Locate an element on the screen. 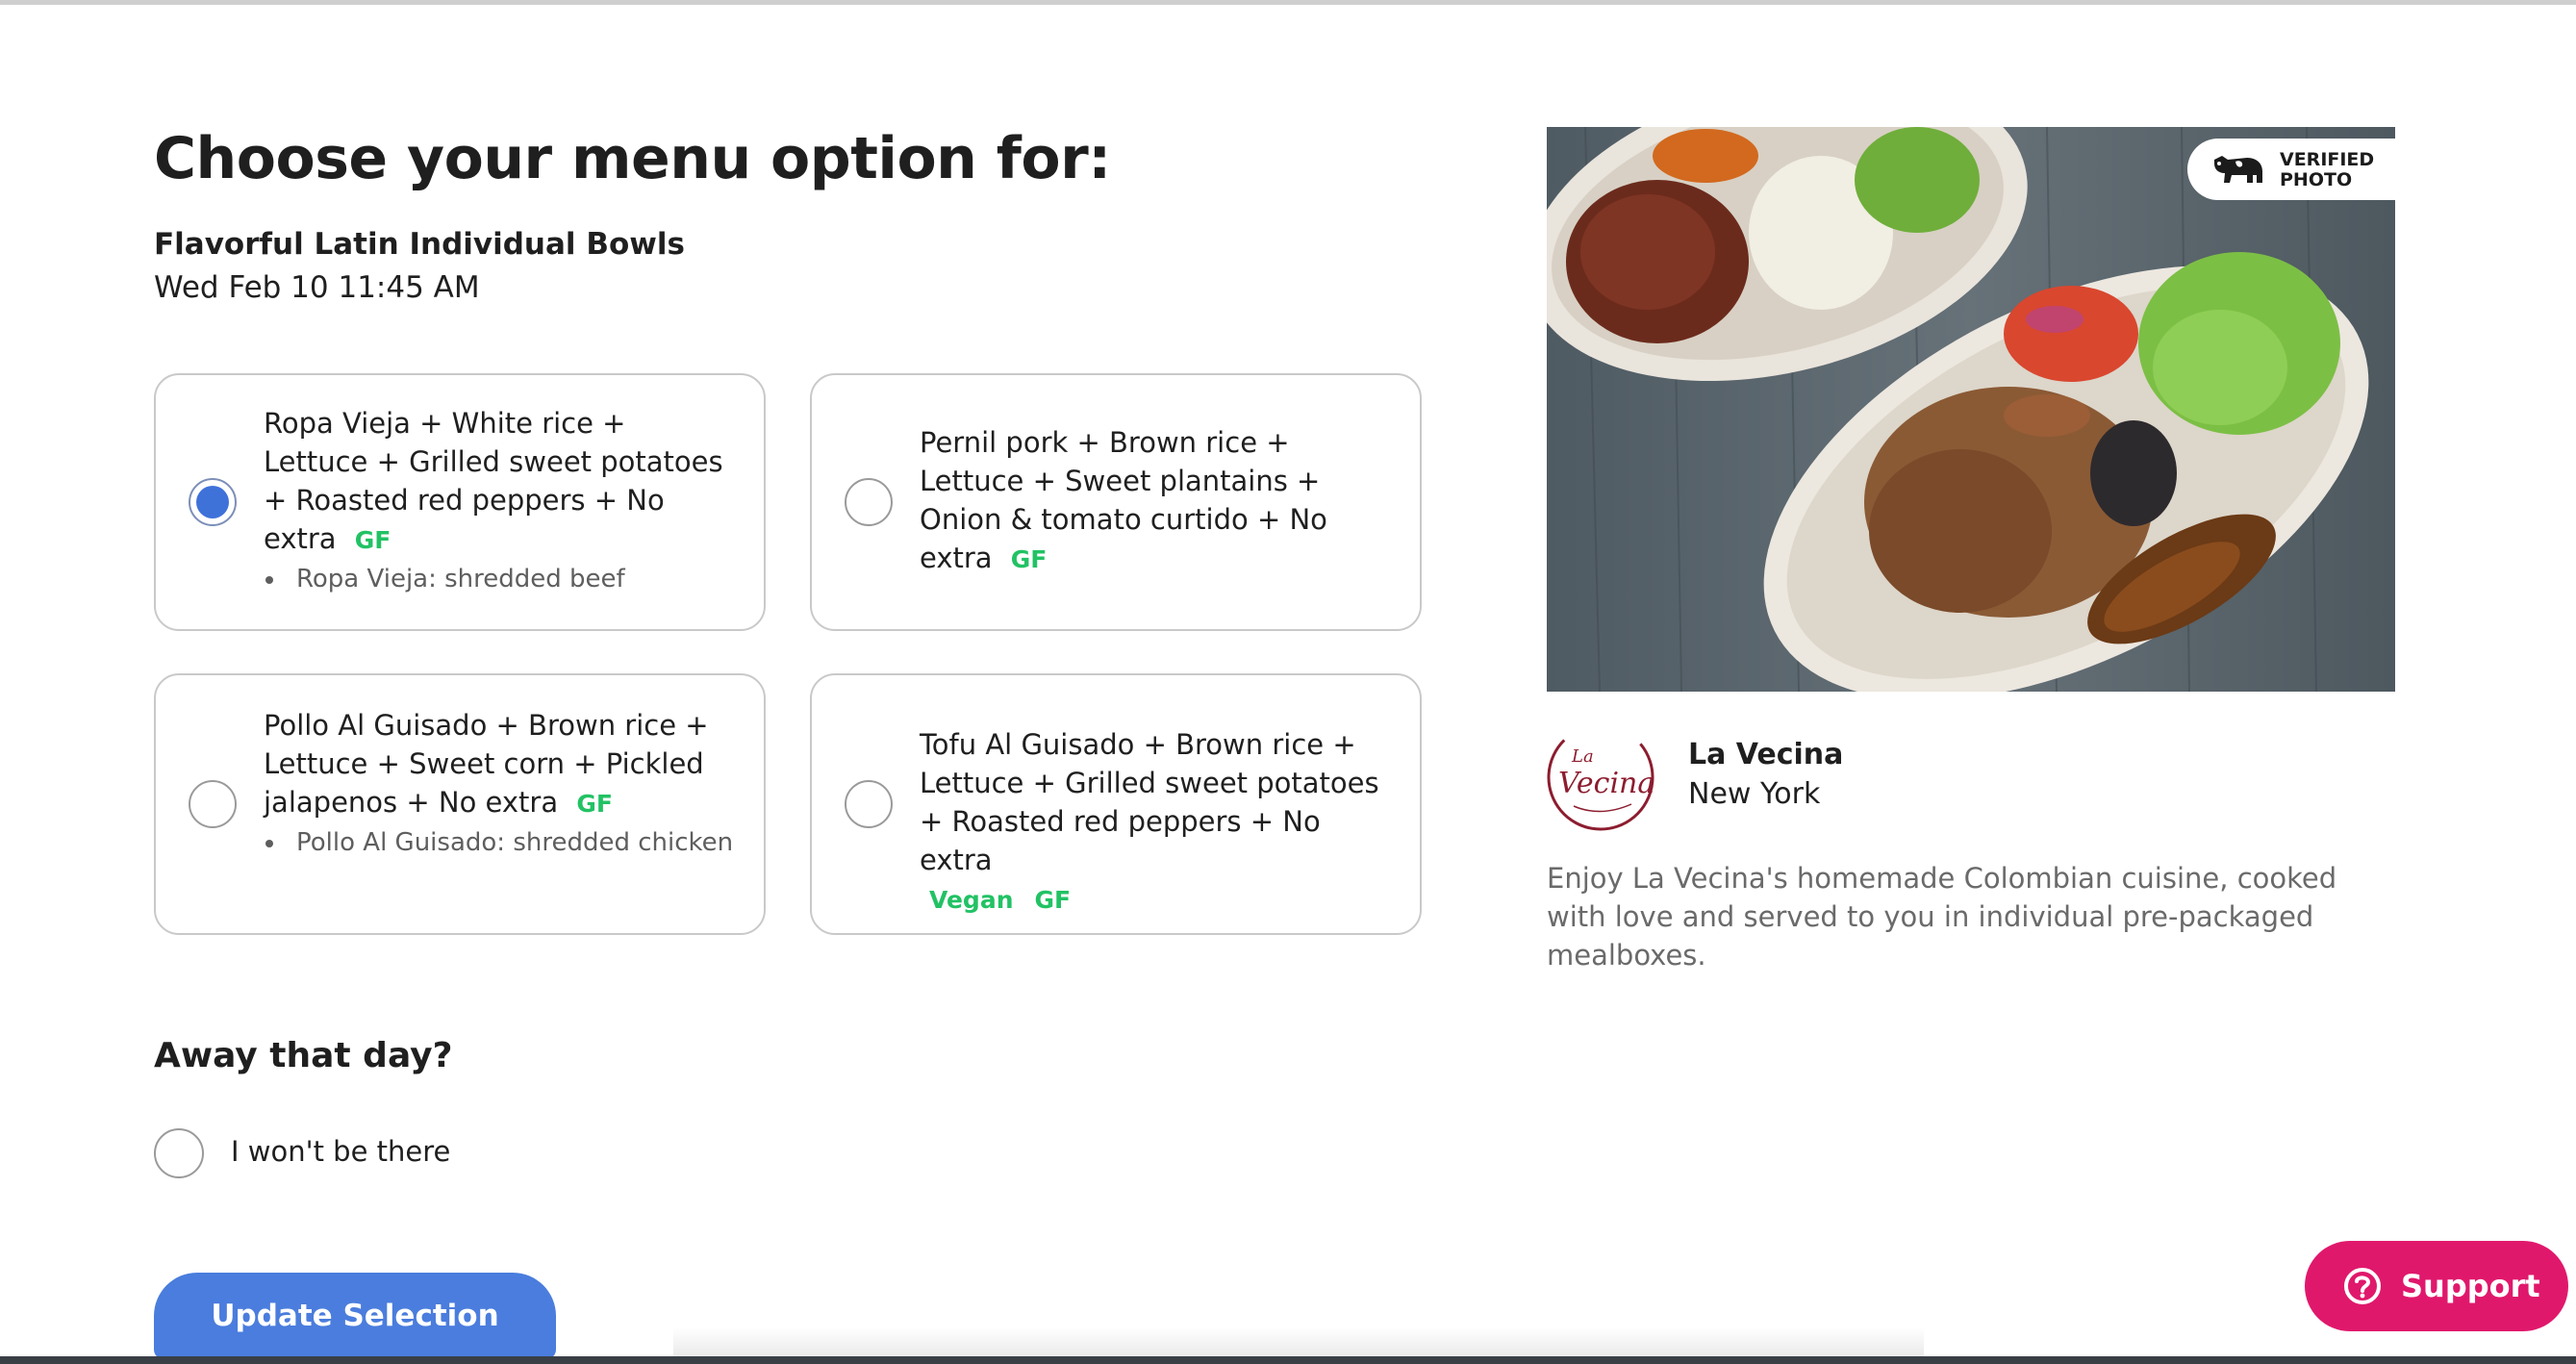 This screenshot has width=2576, height=1364. option-radio-selected is located at coordinates (213, 502).